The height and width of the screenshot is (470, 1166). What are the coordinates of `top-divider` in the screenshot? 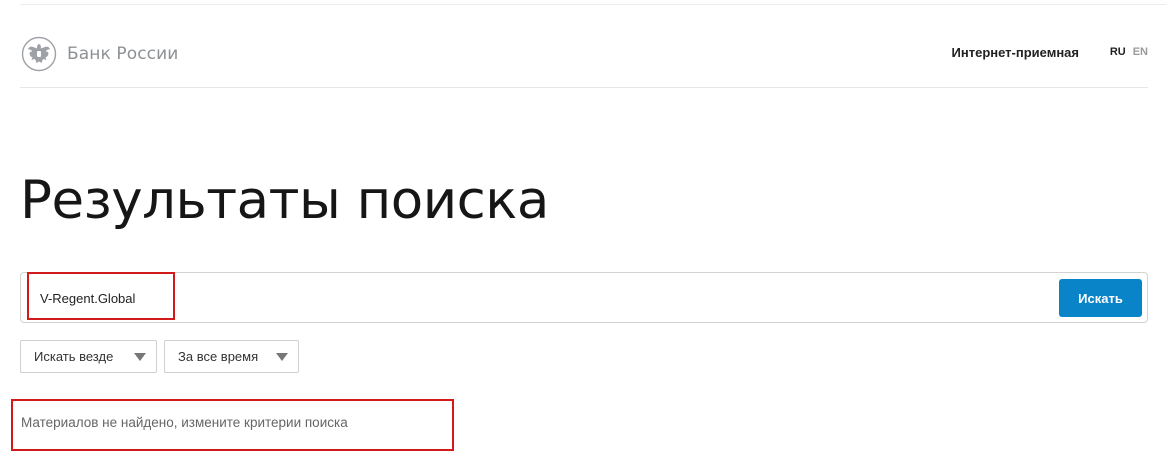 It's located at (593, 4).